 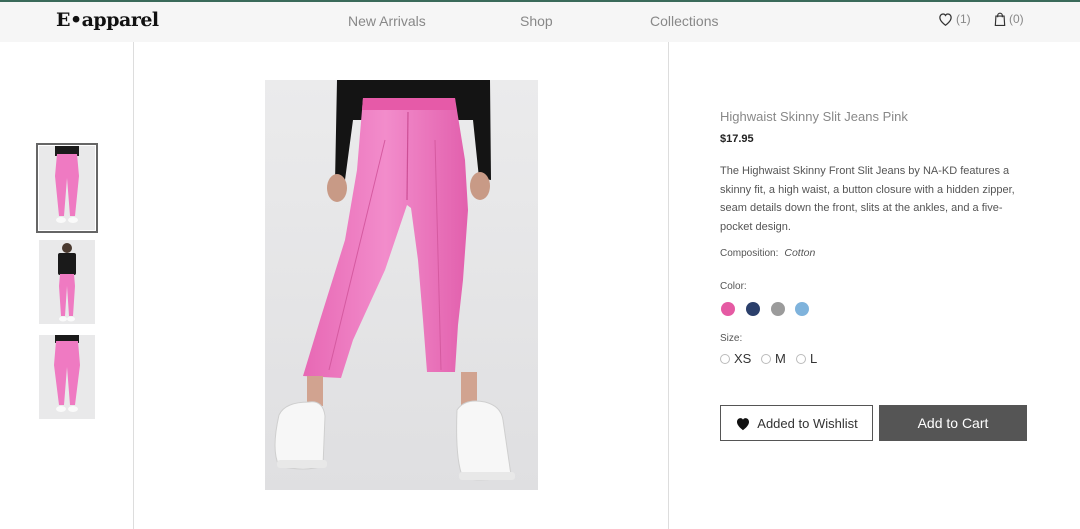 I want to click on wishlist-link: (1), so click(x=954, y=19).